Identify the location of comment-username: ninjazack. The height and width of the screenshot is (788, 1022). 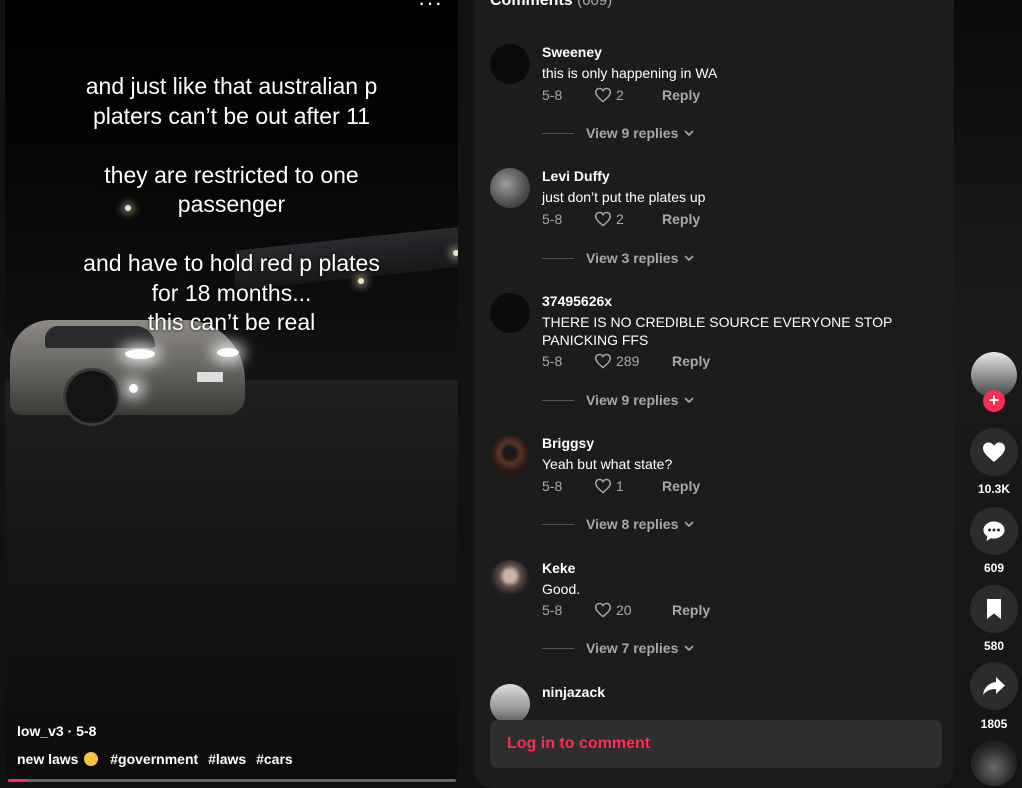
(573, 692).